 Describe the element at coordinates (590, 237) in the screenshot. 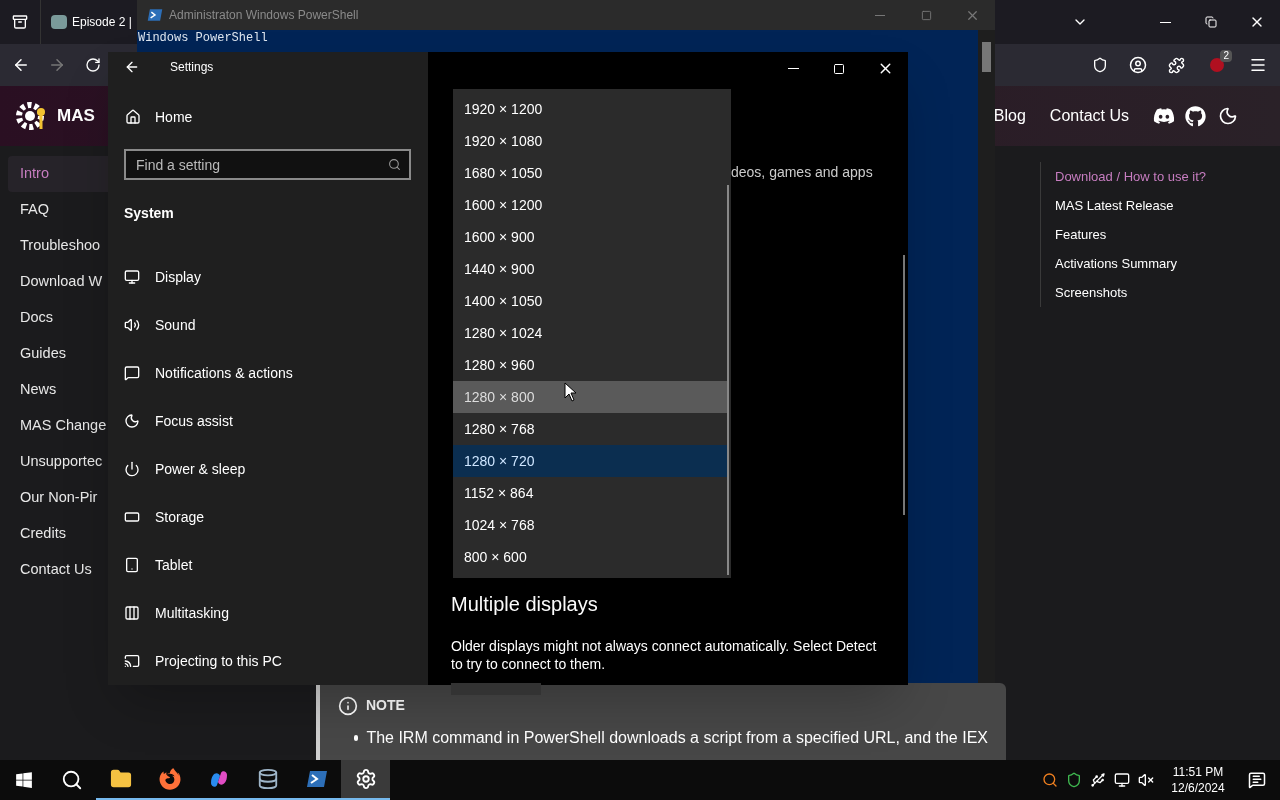

I see `dropdown-option: 1600 × 900` at that location.